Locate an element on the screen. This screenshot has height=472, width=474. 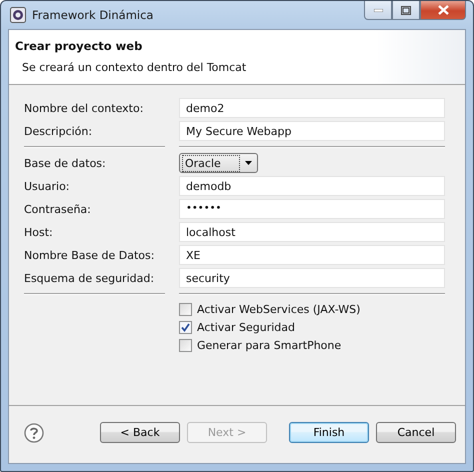
password-field: •••••• is located at coordinates (312, 209).